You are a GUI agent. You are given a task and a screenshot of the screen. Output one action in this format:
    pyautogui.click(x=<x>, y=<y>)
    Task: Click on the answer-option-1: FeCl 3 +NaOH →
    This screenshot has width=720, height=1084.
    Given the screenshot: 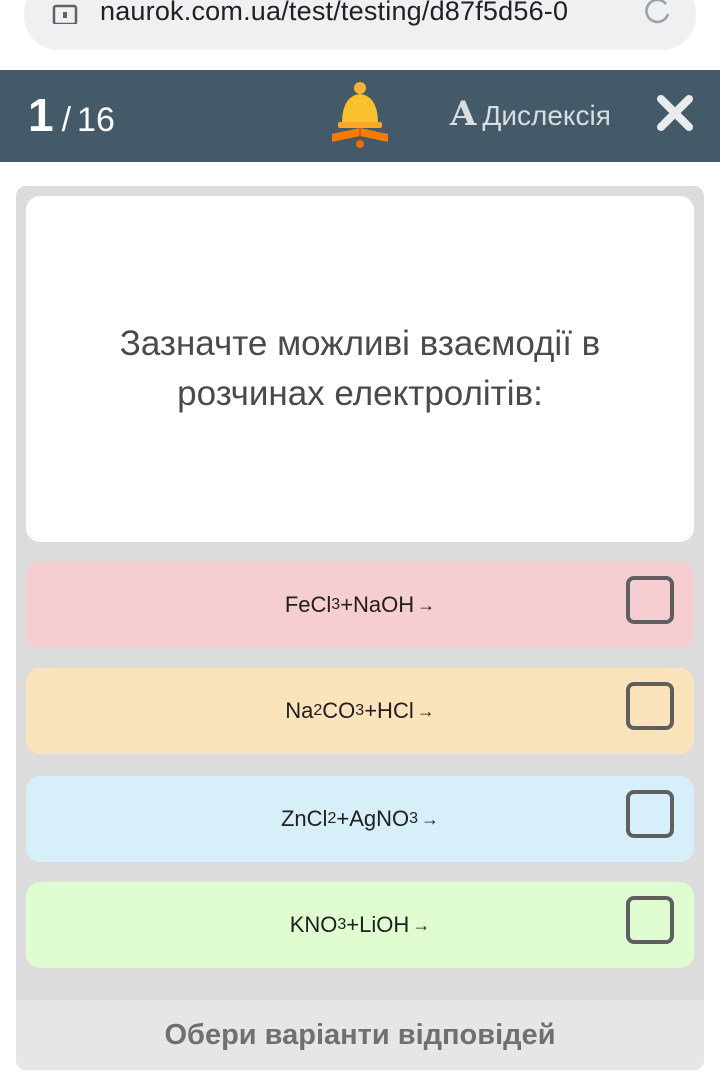 What is the action you would take?
    pyautogui.click(x=360, y=605)
    